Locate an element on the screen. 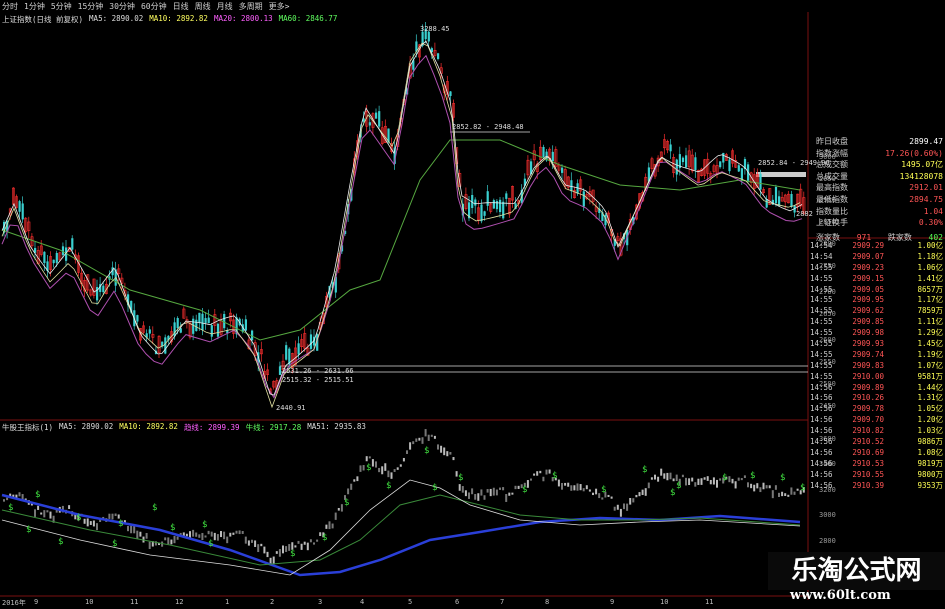  tick-volume: 9819万 is located at coordinates (930, 463).